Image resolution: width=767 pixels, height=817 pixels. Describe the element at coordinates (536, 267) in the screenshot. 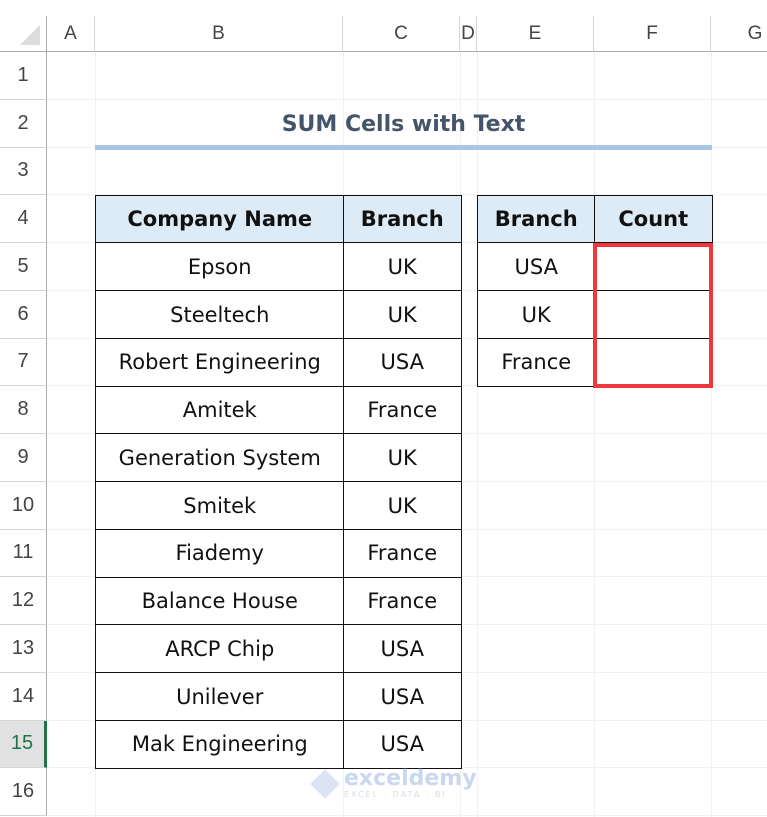

I see `count-table-cell: USA` at that location.